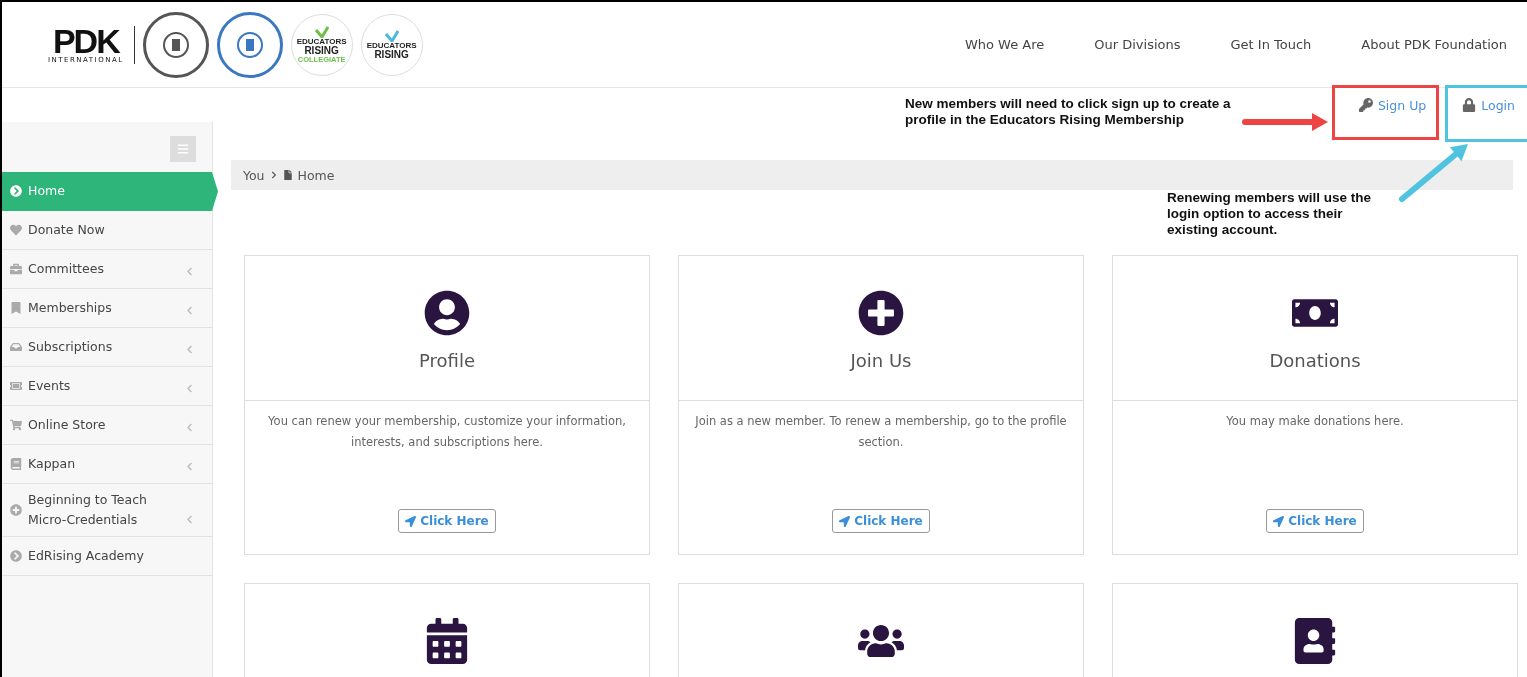  What do you see at coordinates (447, 360) in the screenshot?
I see `card-title: Profile` at bounding box center [447, 360].